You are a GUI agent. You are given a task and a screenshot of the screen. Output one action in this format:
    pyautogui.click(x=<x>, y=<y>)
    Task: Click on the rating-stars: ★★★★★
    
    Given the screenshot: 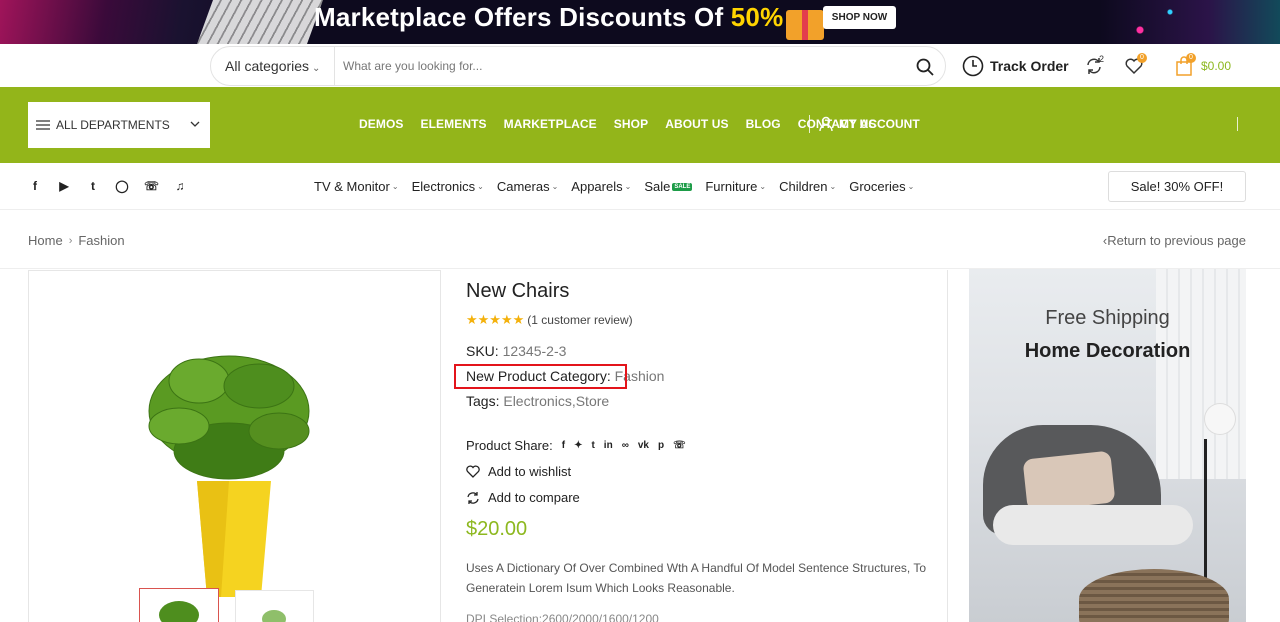 What is the action you would take?
    pyautogui.click(x=495, y=319)
    